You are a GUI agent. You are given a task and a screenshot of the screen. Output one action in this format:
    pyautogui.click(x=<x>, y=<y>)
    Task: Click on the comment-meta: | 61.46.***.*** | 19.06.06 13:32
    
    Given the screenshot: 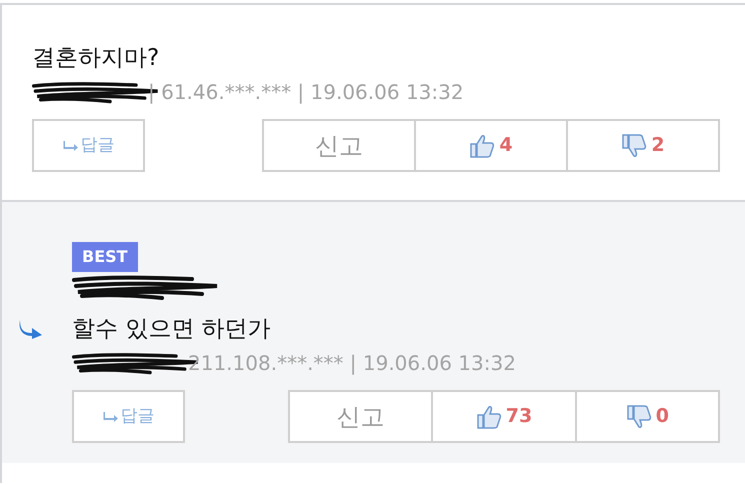 What is the action you would take?
    pyautogui.click(x=306, y=92)
    